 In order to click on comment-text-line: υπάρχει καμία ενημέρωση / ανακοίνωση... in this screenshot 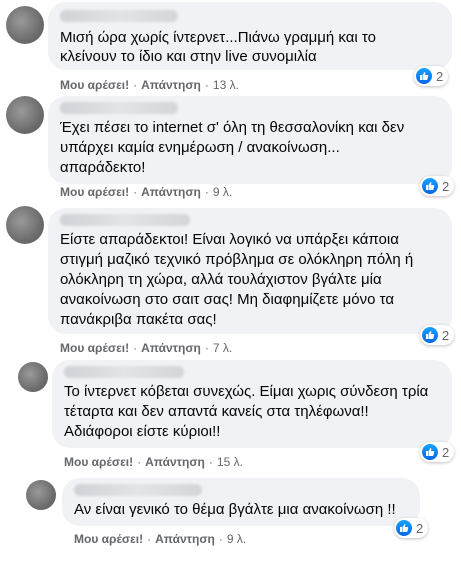, I will do `click(200, 147)`.